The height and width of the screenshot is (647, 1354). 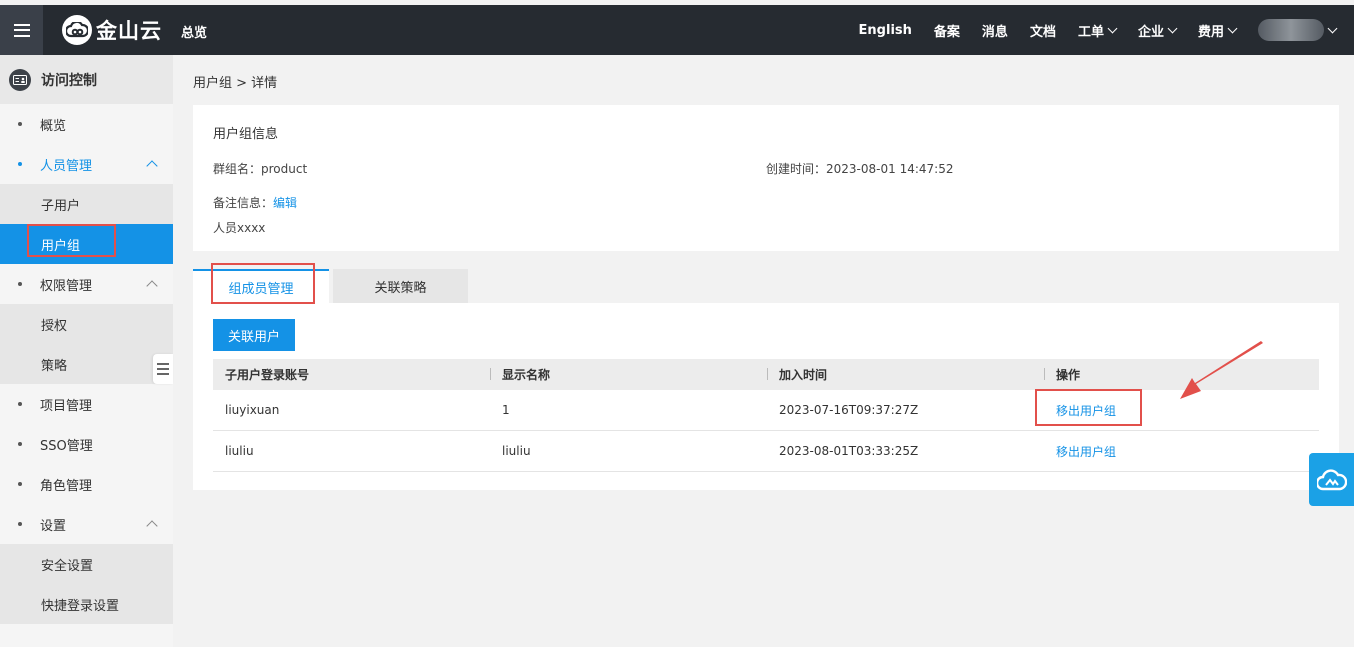 What do you see at coordinates (86, 444) in the screenshot?
I see `sidebar-item-sso-management: SSO管理` at bounding box center [86, 444].